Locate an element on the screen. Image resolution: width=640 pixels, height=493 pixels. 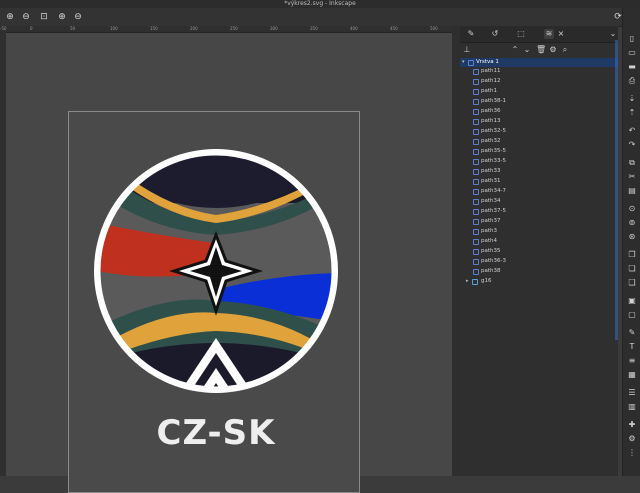
object-row: path33 is located at coordinates (539, 171).